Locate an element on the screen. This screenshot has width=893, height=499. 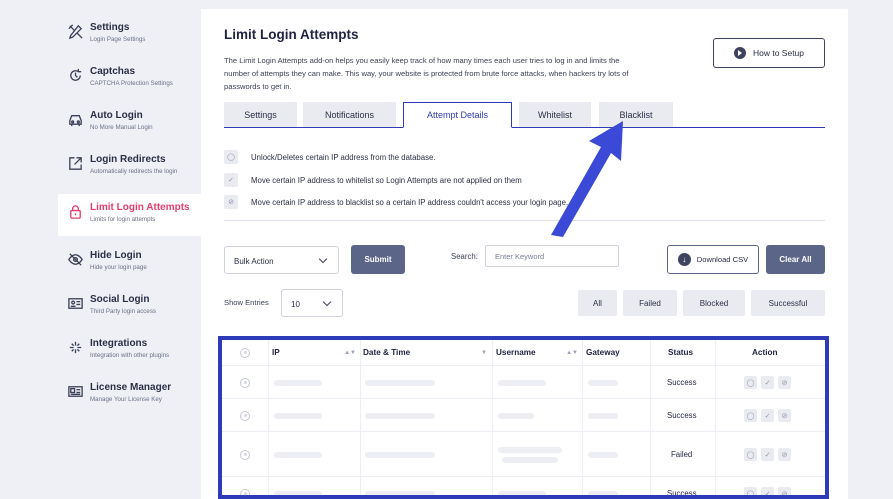
sidebar-item-license-manager: License Manager Manage Your License Key is located at coordinates (129, 396).